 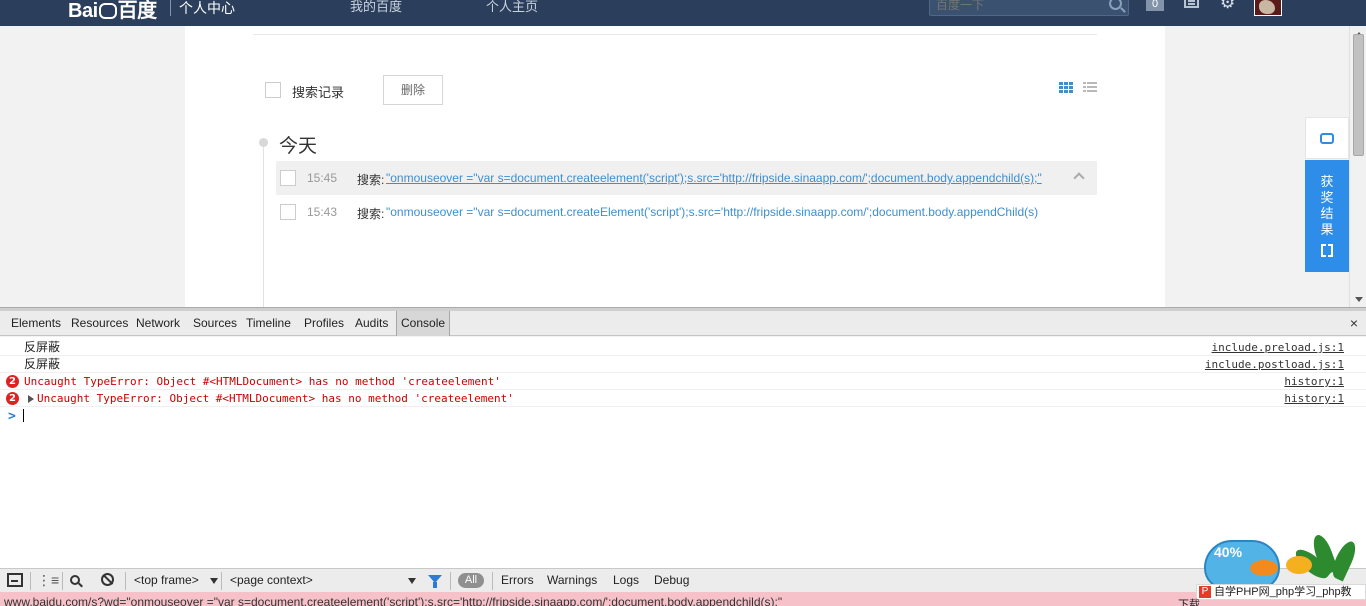 I want to click on logo-text-left: Bai, so click(x=83, y=11).